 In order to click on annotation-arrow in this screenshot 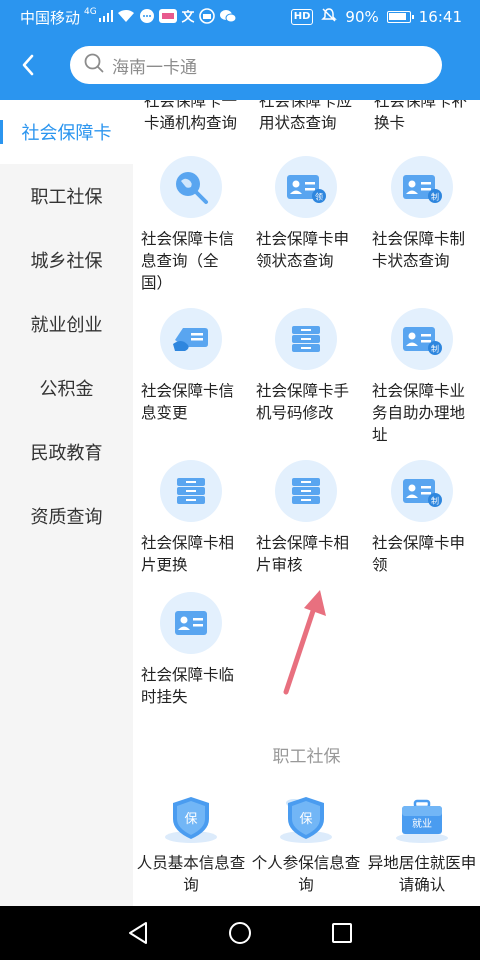, I will do `click(304, 642)`.